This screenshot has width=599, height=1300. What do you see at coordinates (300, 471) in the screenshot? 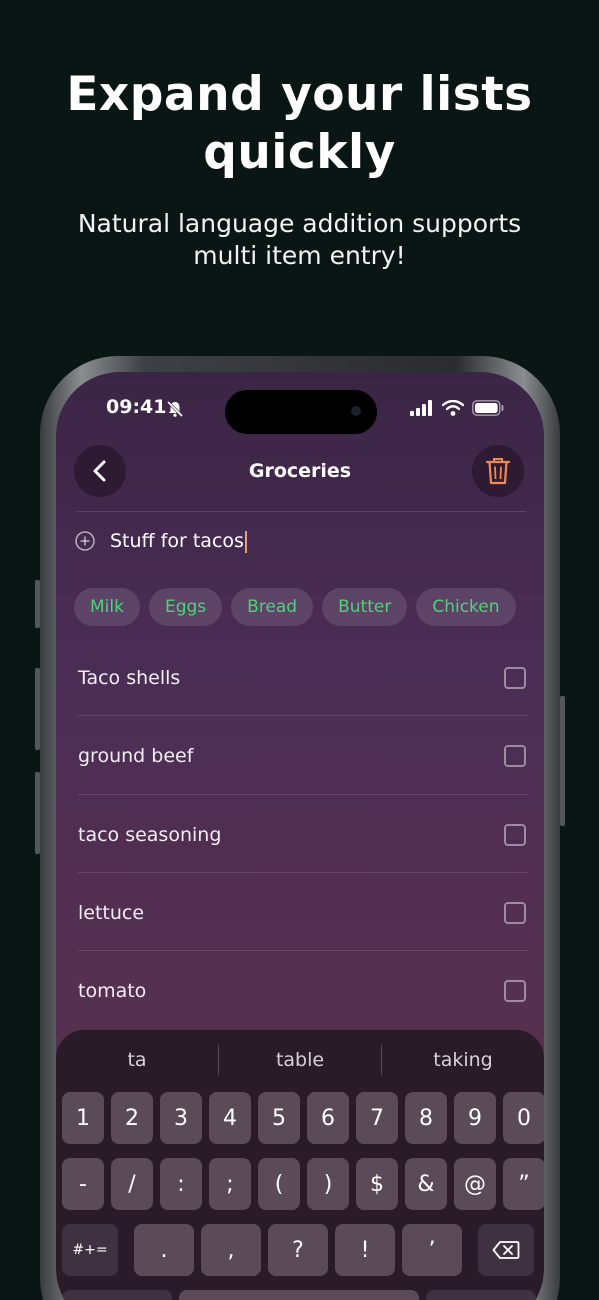
I see `nav-title: Groceries` at bounding box center [300, 471].